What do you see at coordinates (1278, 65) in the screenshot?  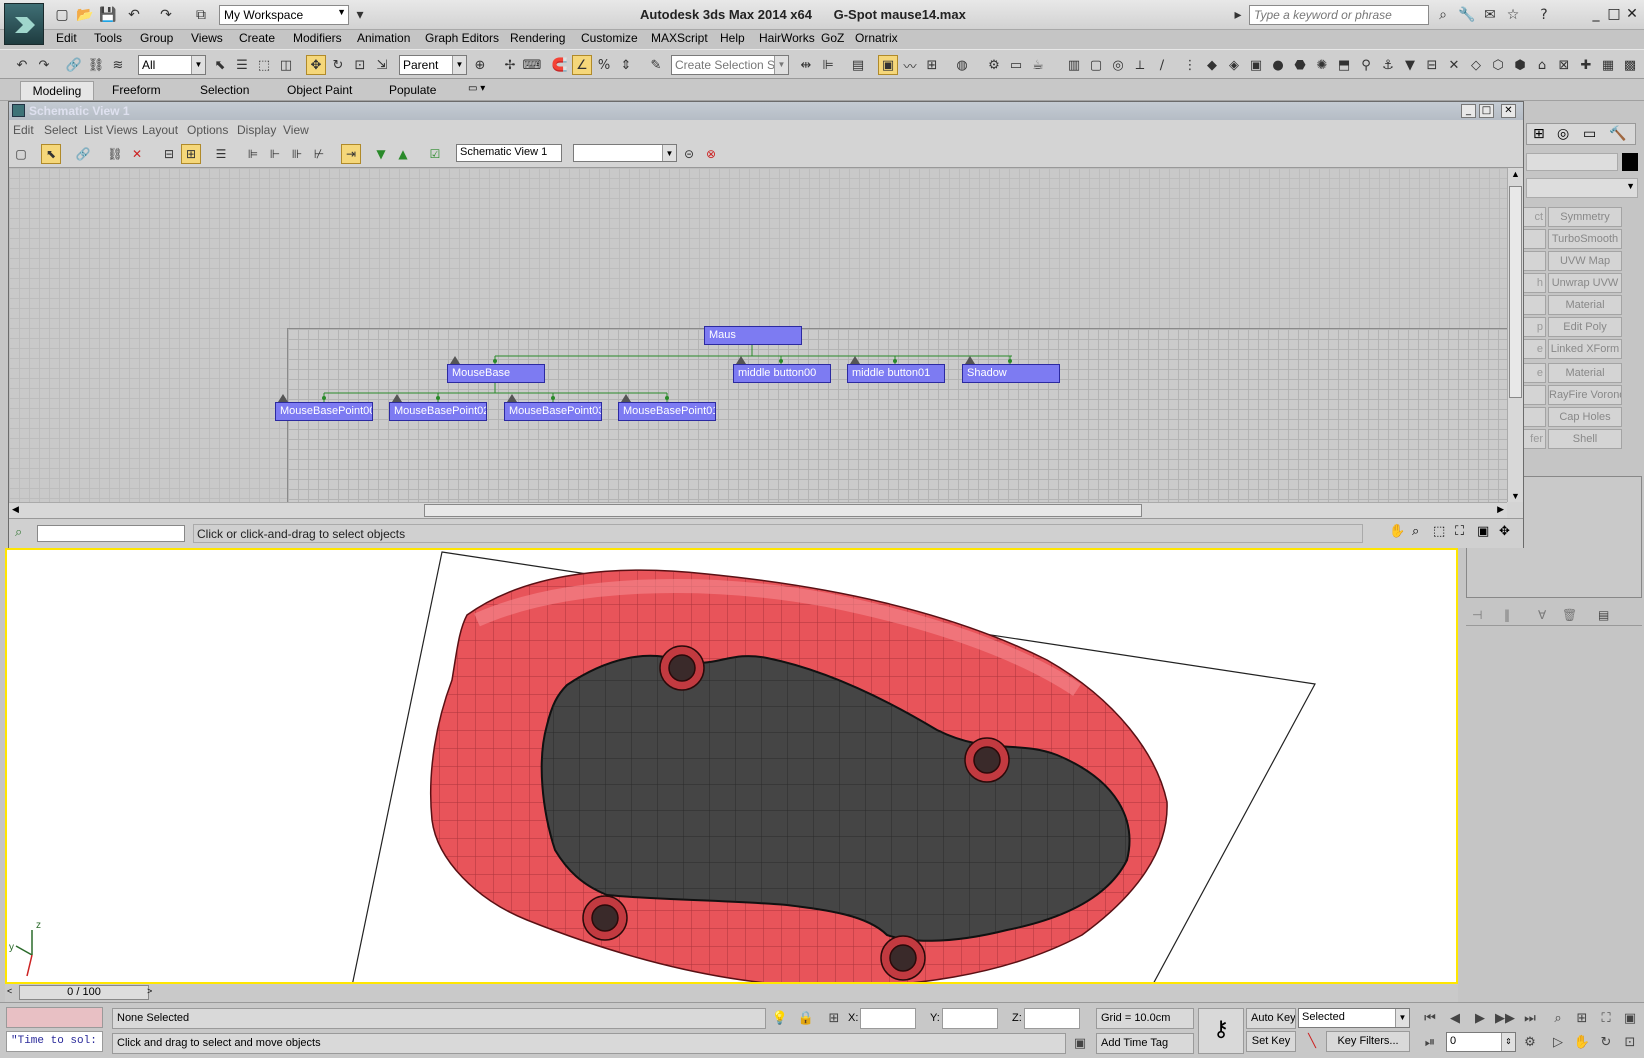 I see `plugin-toolbar-icon-10: ●` at bounding box center [1278, 65].